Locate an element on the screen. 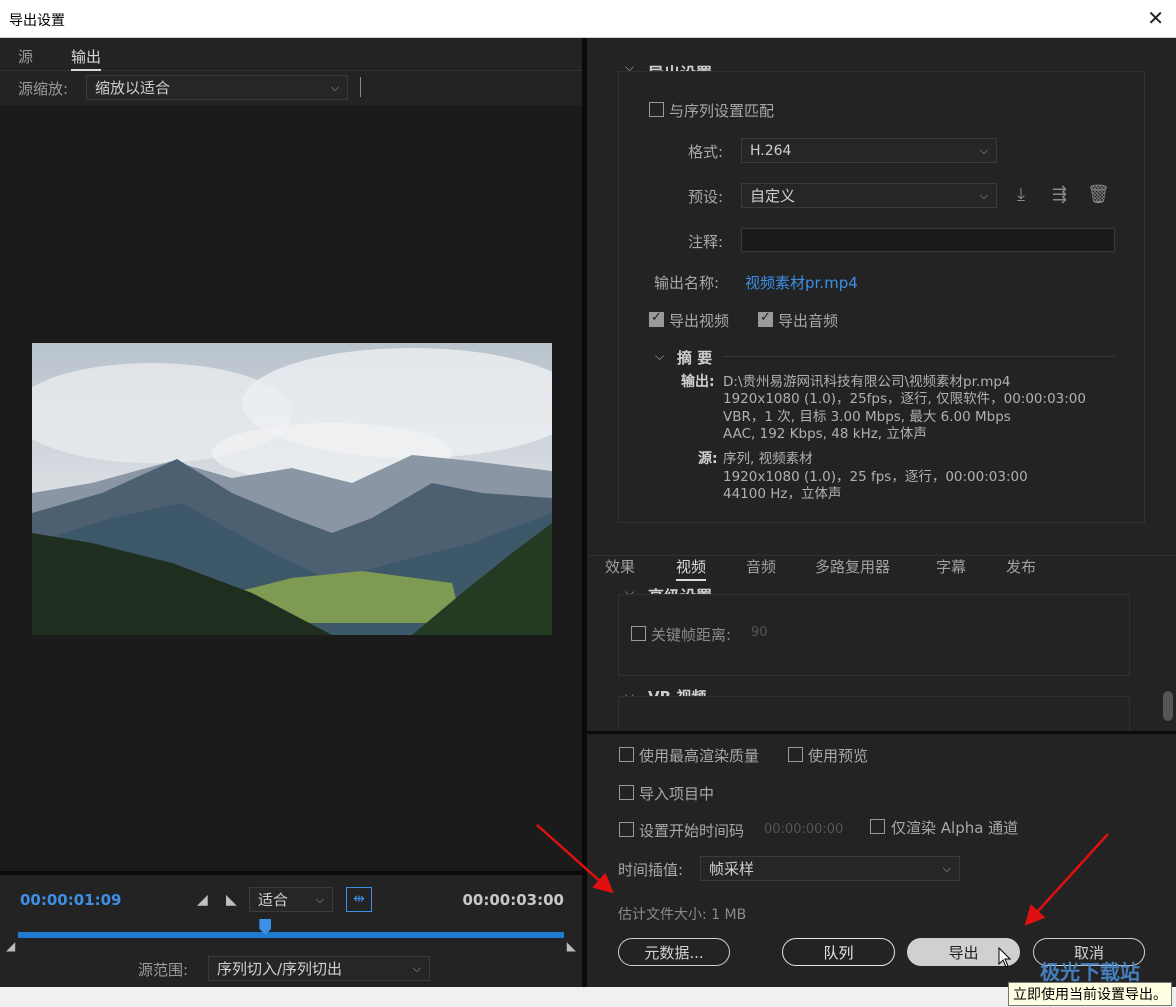  format-dropdown: H.264 ⌵ is located at coordinates (869, 150).